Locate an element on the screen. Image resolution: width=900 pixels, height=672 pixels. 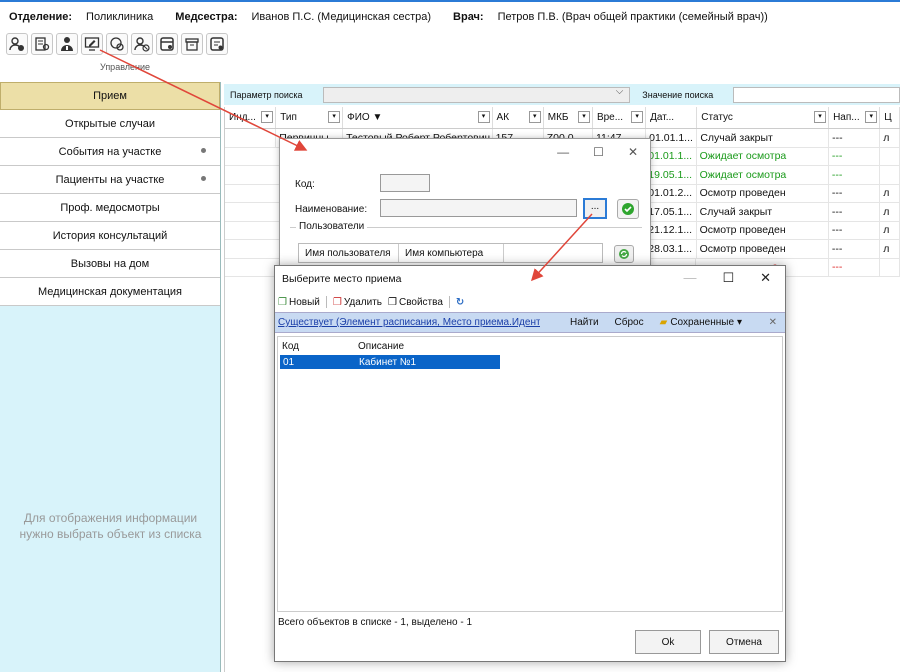
cell-c: л is located at coordinates (890, 230).